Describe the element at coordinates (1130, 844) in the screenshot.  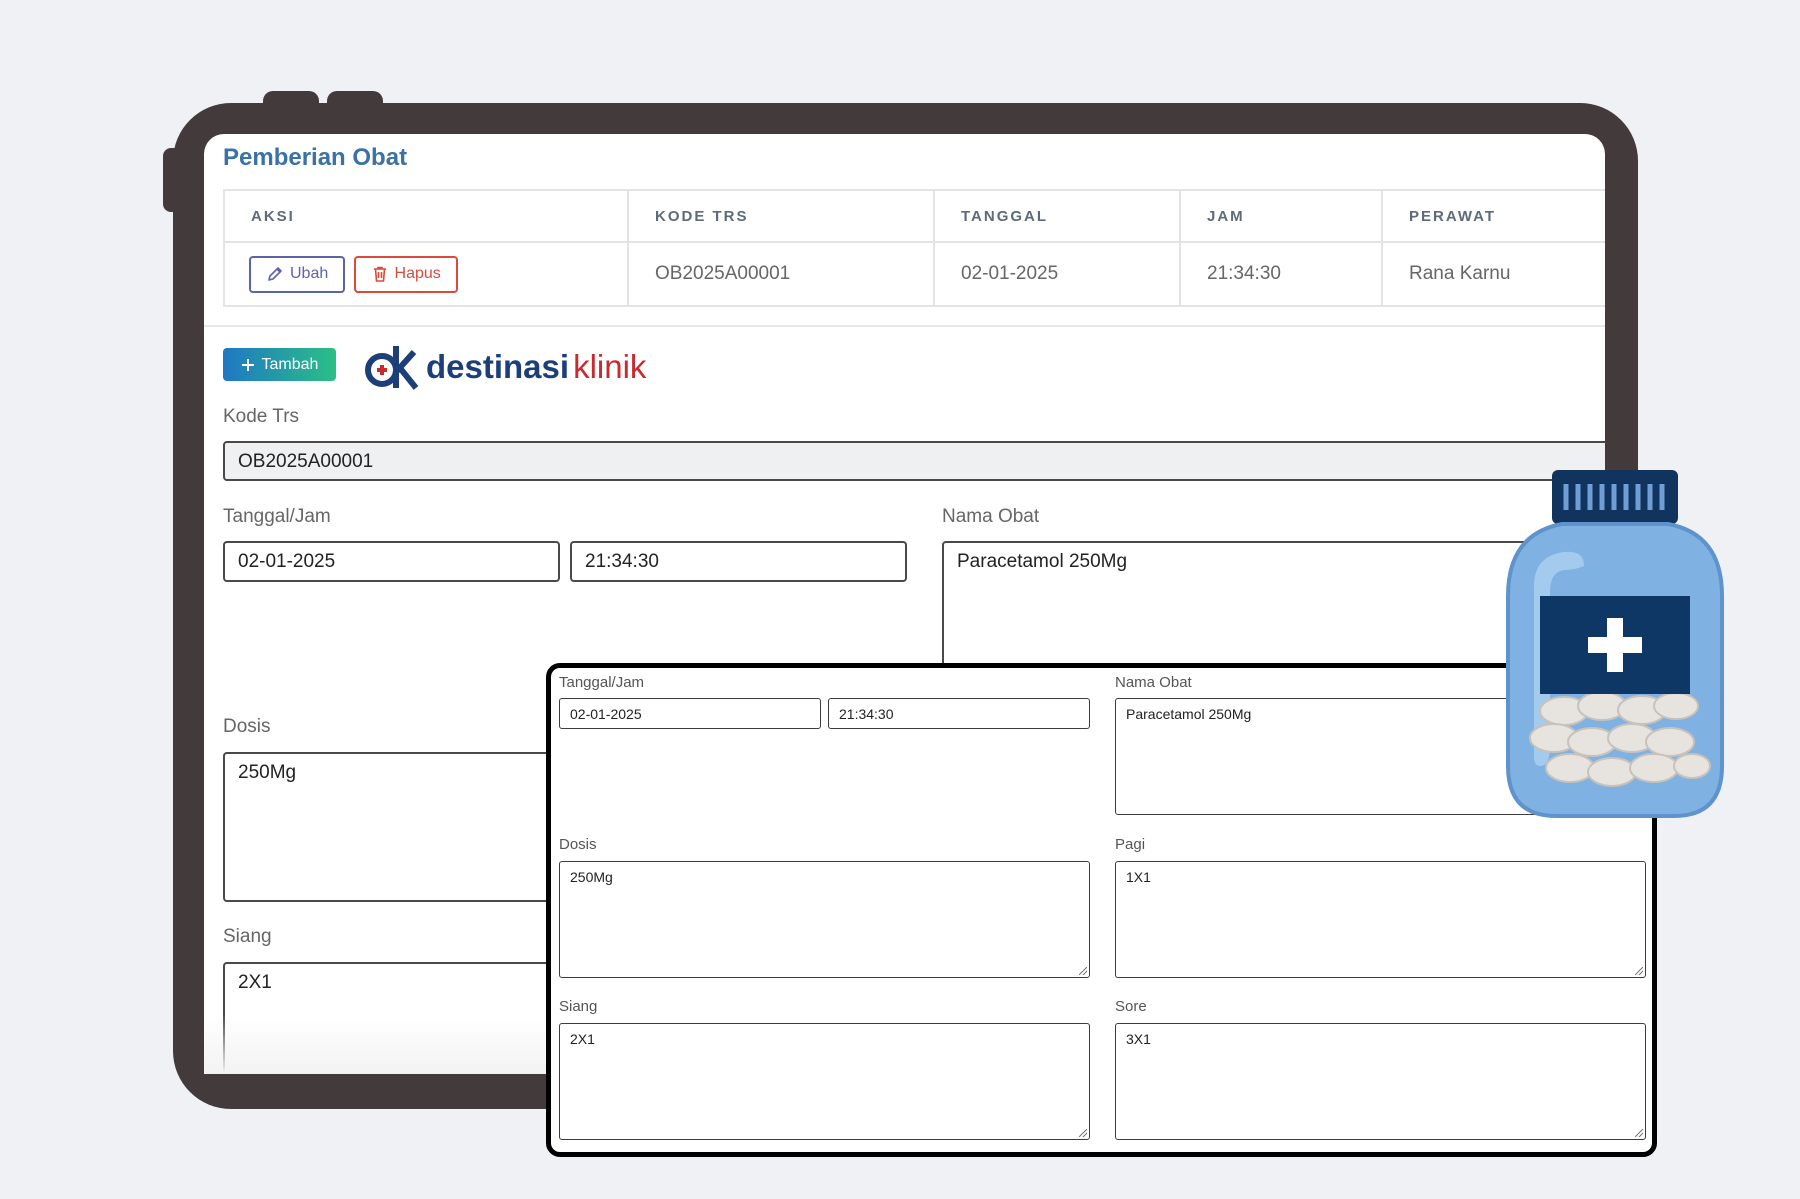
I see `panel-pagi-label: Pagi` at that location.